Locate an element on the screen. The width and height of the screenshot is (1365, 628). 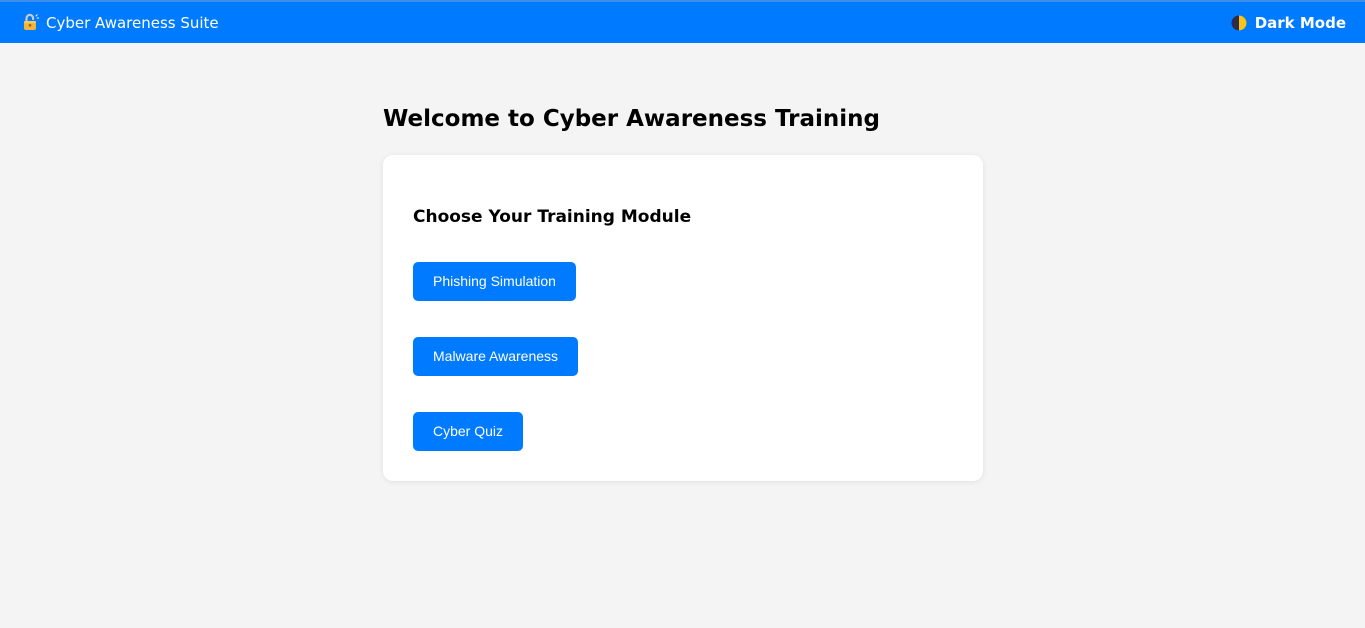
malware-awareness-button: Malware Awareness is located at coordinates (496, 356).